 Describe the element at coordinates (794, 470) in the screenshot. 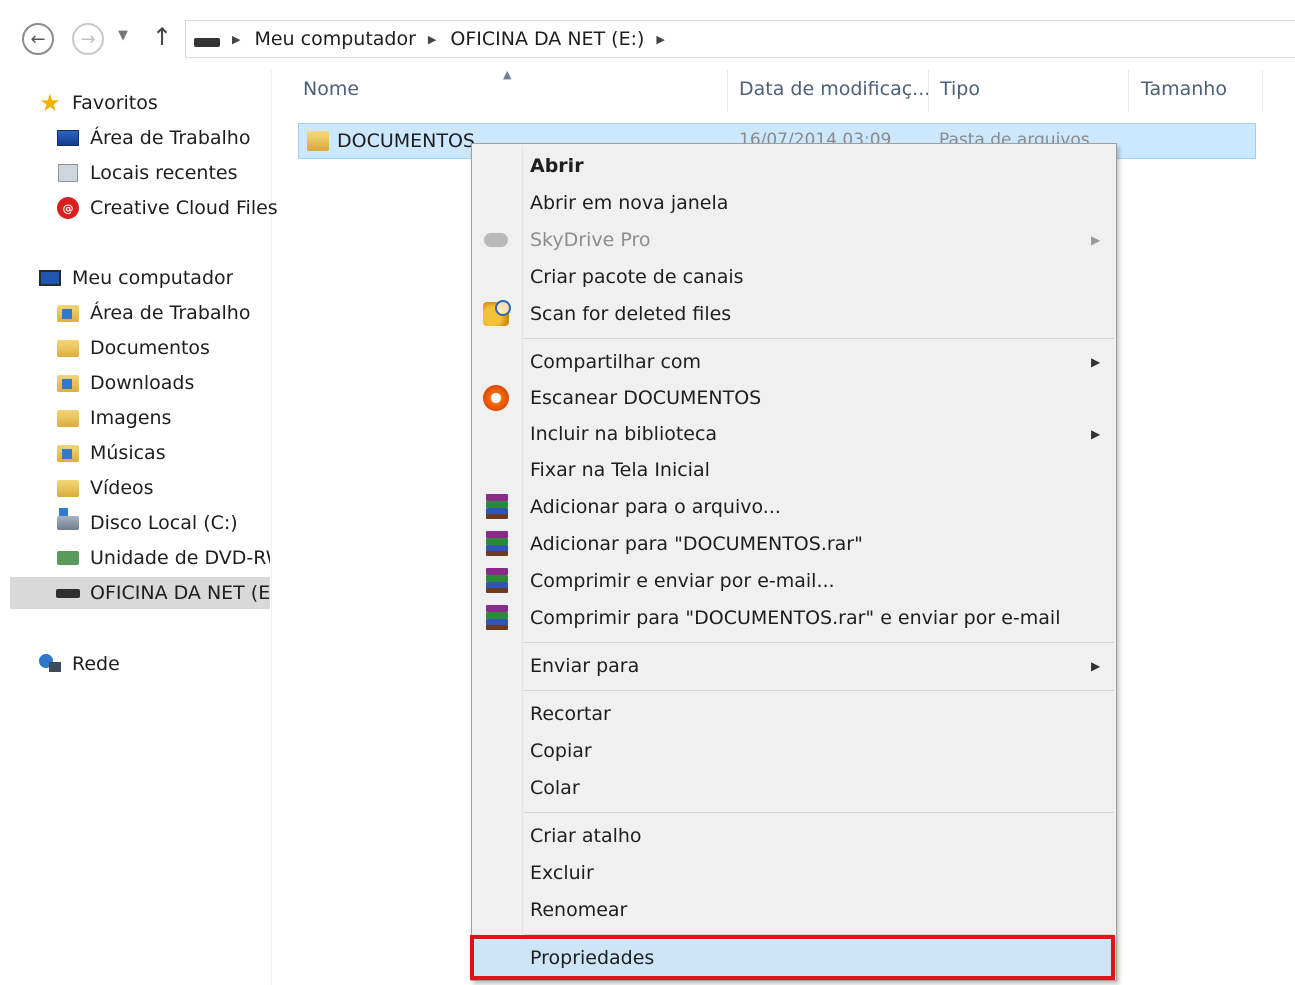

I see `menu-item-pin-start: Fixar na Tela Inicial` at that location.